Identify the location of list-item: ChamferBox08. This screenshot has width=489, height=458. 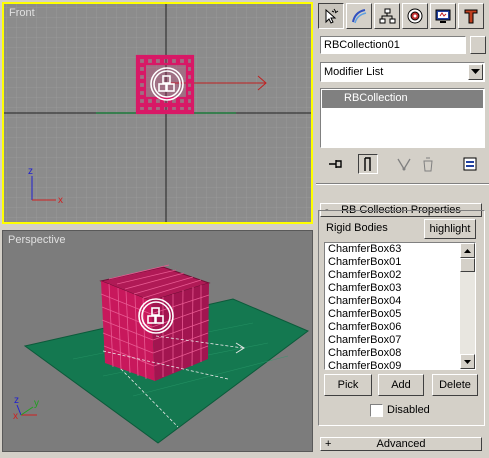
(400, 353).